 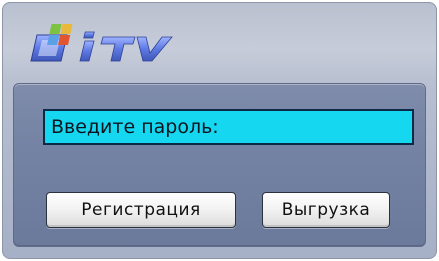 I want to click on export-button: Выгрузка, so click(x=326, y=210).